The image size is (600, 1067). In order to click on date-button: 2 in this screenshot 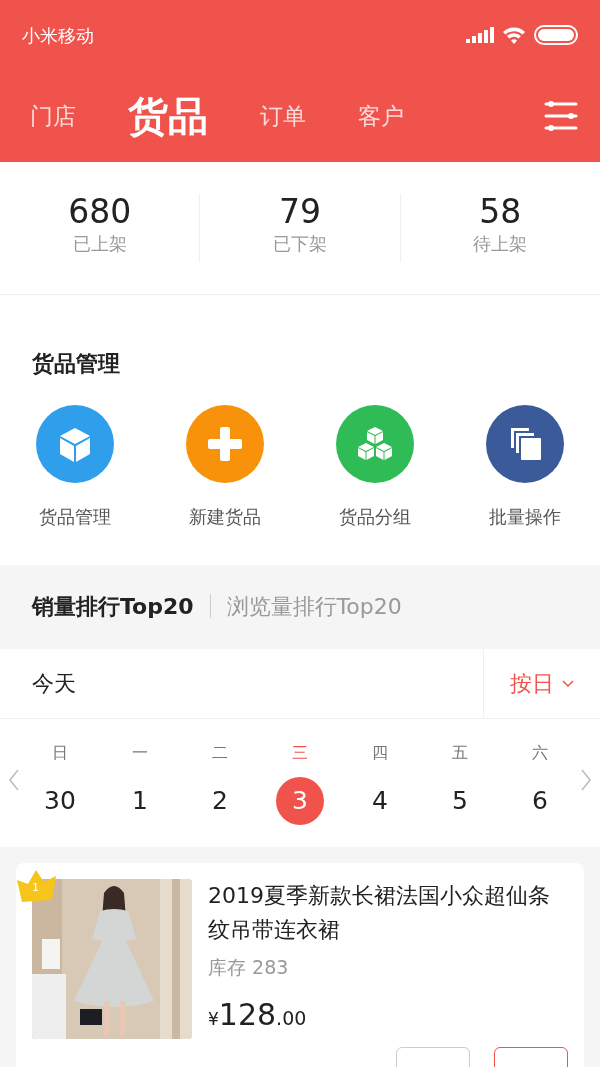, I will do `click(220, 801)`.